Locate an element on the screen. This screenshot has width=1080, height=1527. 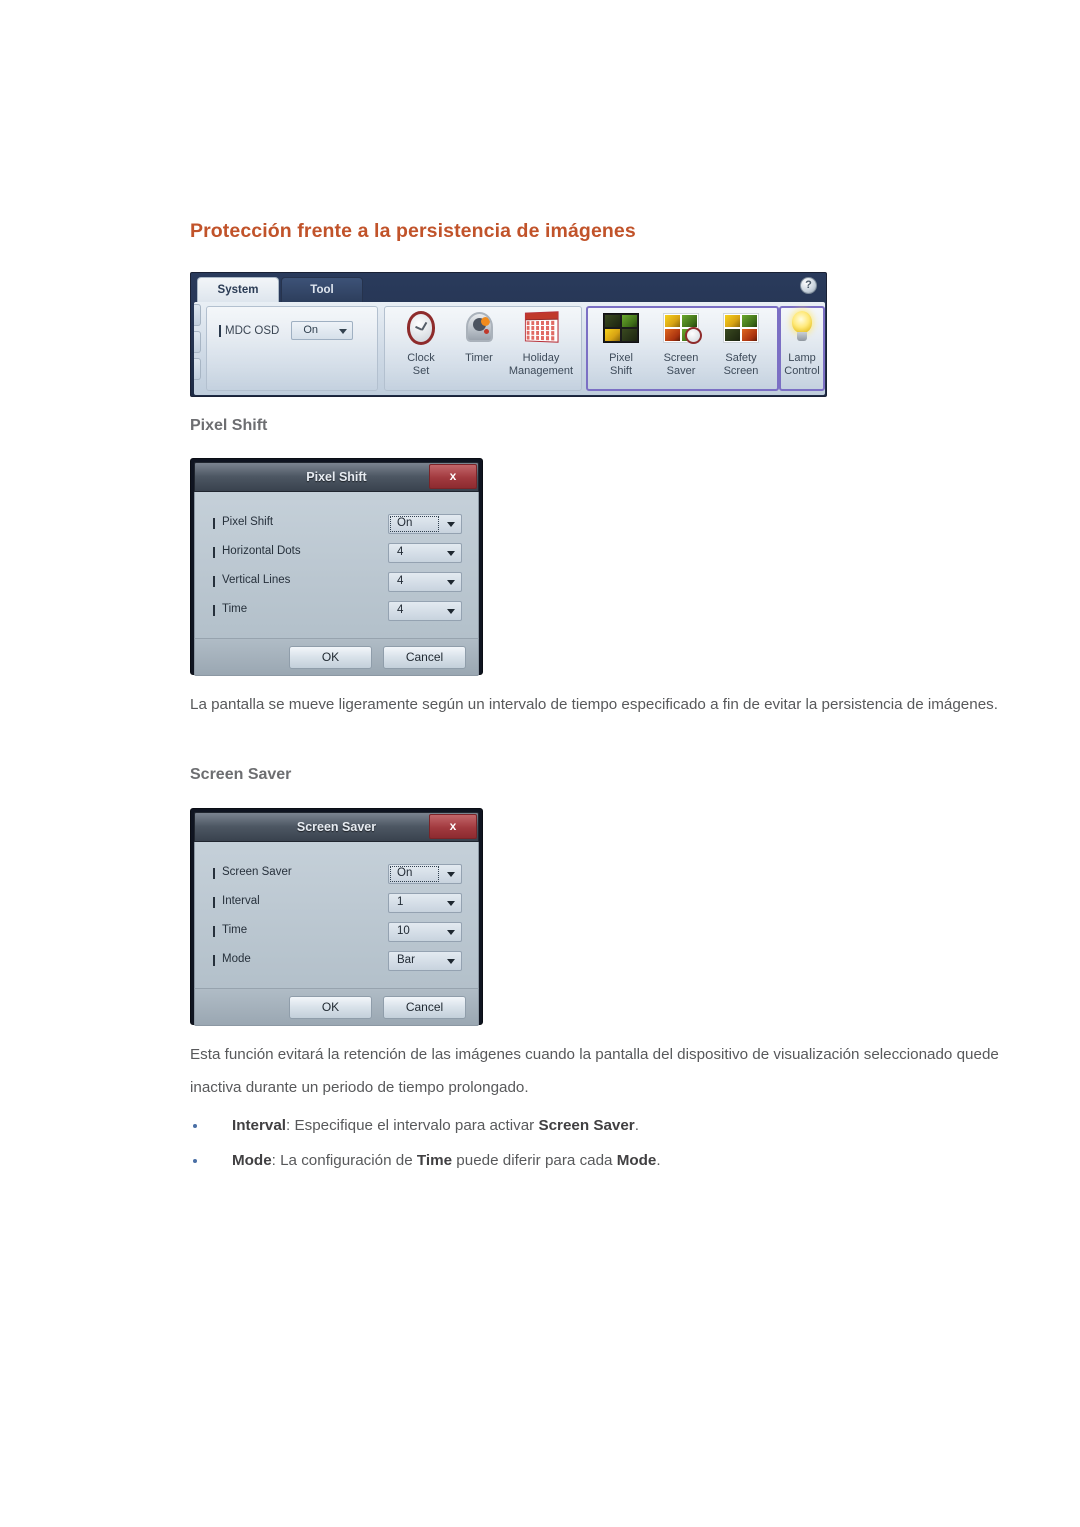
interval-select: 1 is located at coordinates (425, 903).